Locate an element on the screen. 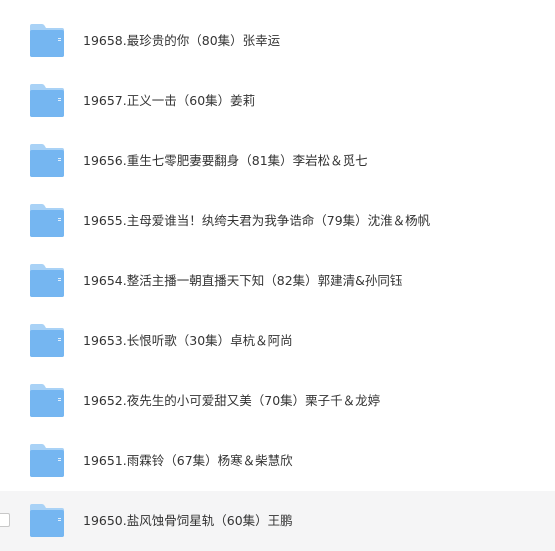 This screenshot has width=555, height=551. file-row: 19652.夜先生的小可爱甜又美（70集）栗子千＆龙婷 is located at coordinates (277, 401).